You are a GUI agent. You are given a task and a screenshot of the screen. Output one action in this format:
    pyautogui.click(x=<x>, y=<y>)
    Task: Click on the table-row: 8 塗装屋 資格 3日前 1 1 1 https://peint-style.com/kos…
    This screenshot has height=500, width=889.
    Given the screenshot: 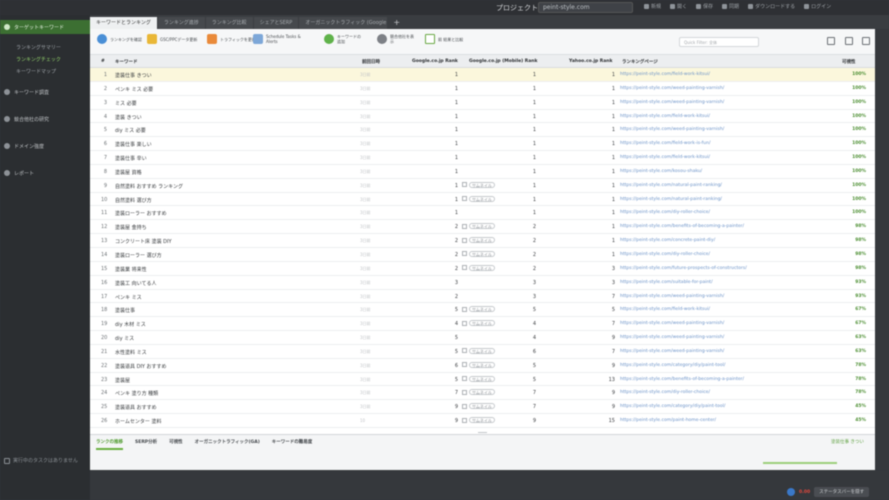 What is the action you would take?
    pyautogui.click(x=482, y=172)
    